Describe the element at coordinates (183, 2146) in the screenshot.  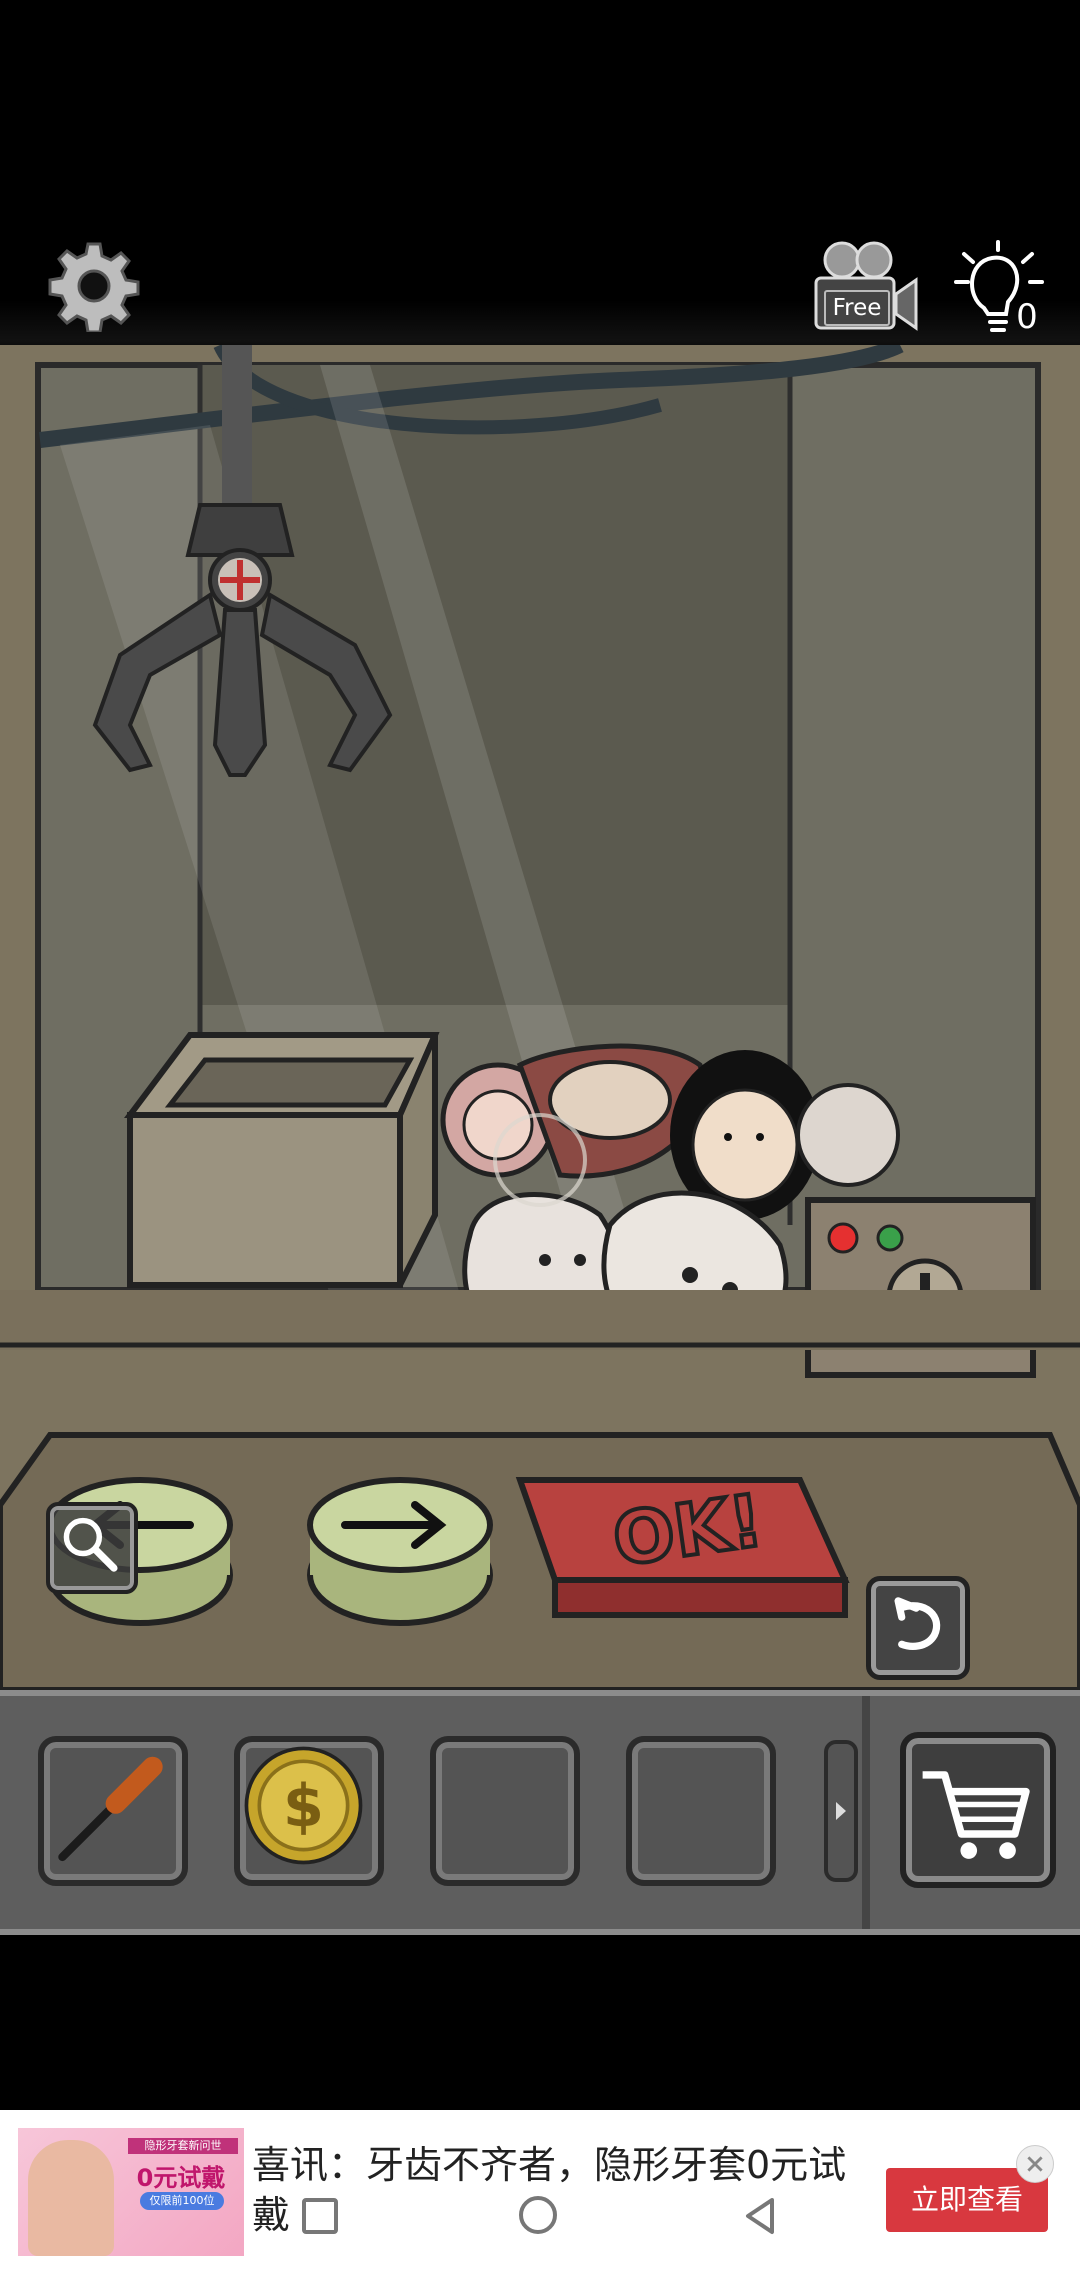
I see `ad-image-badge: 隐形牙套新问世` at that location.